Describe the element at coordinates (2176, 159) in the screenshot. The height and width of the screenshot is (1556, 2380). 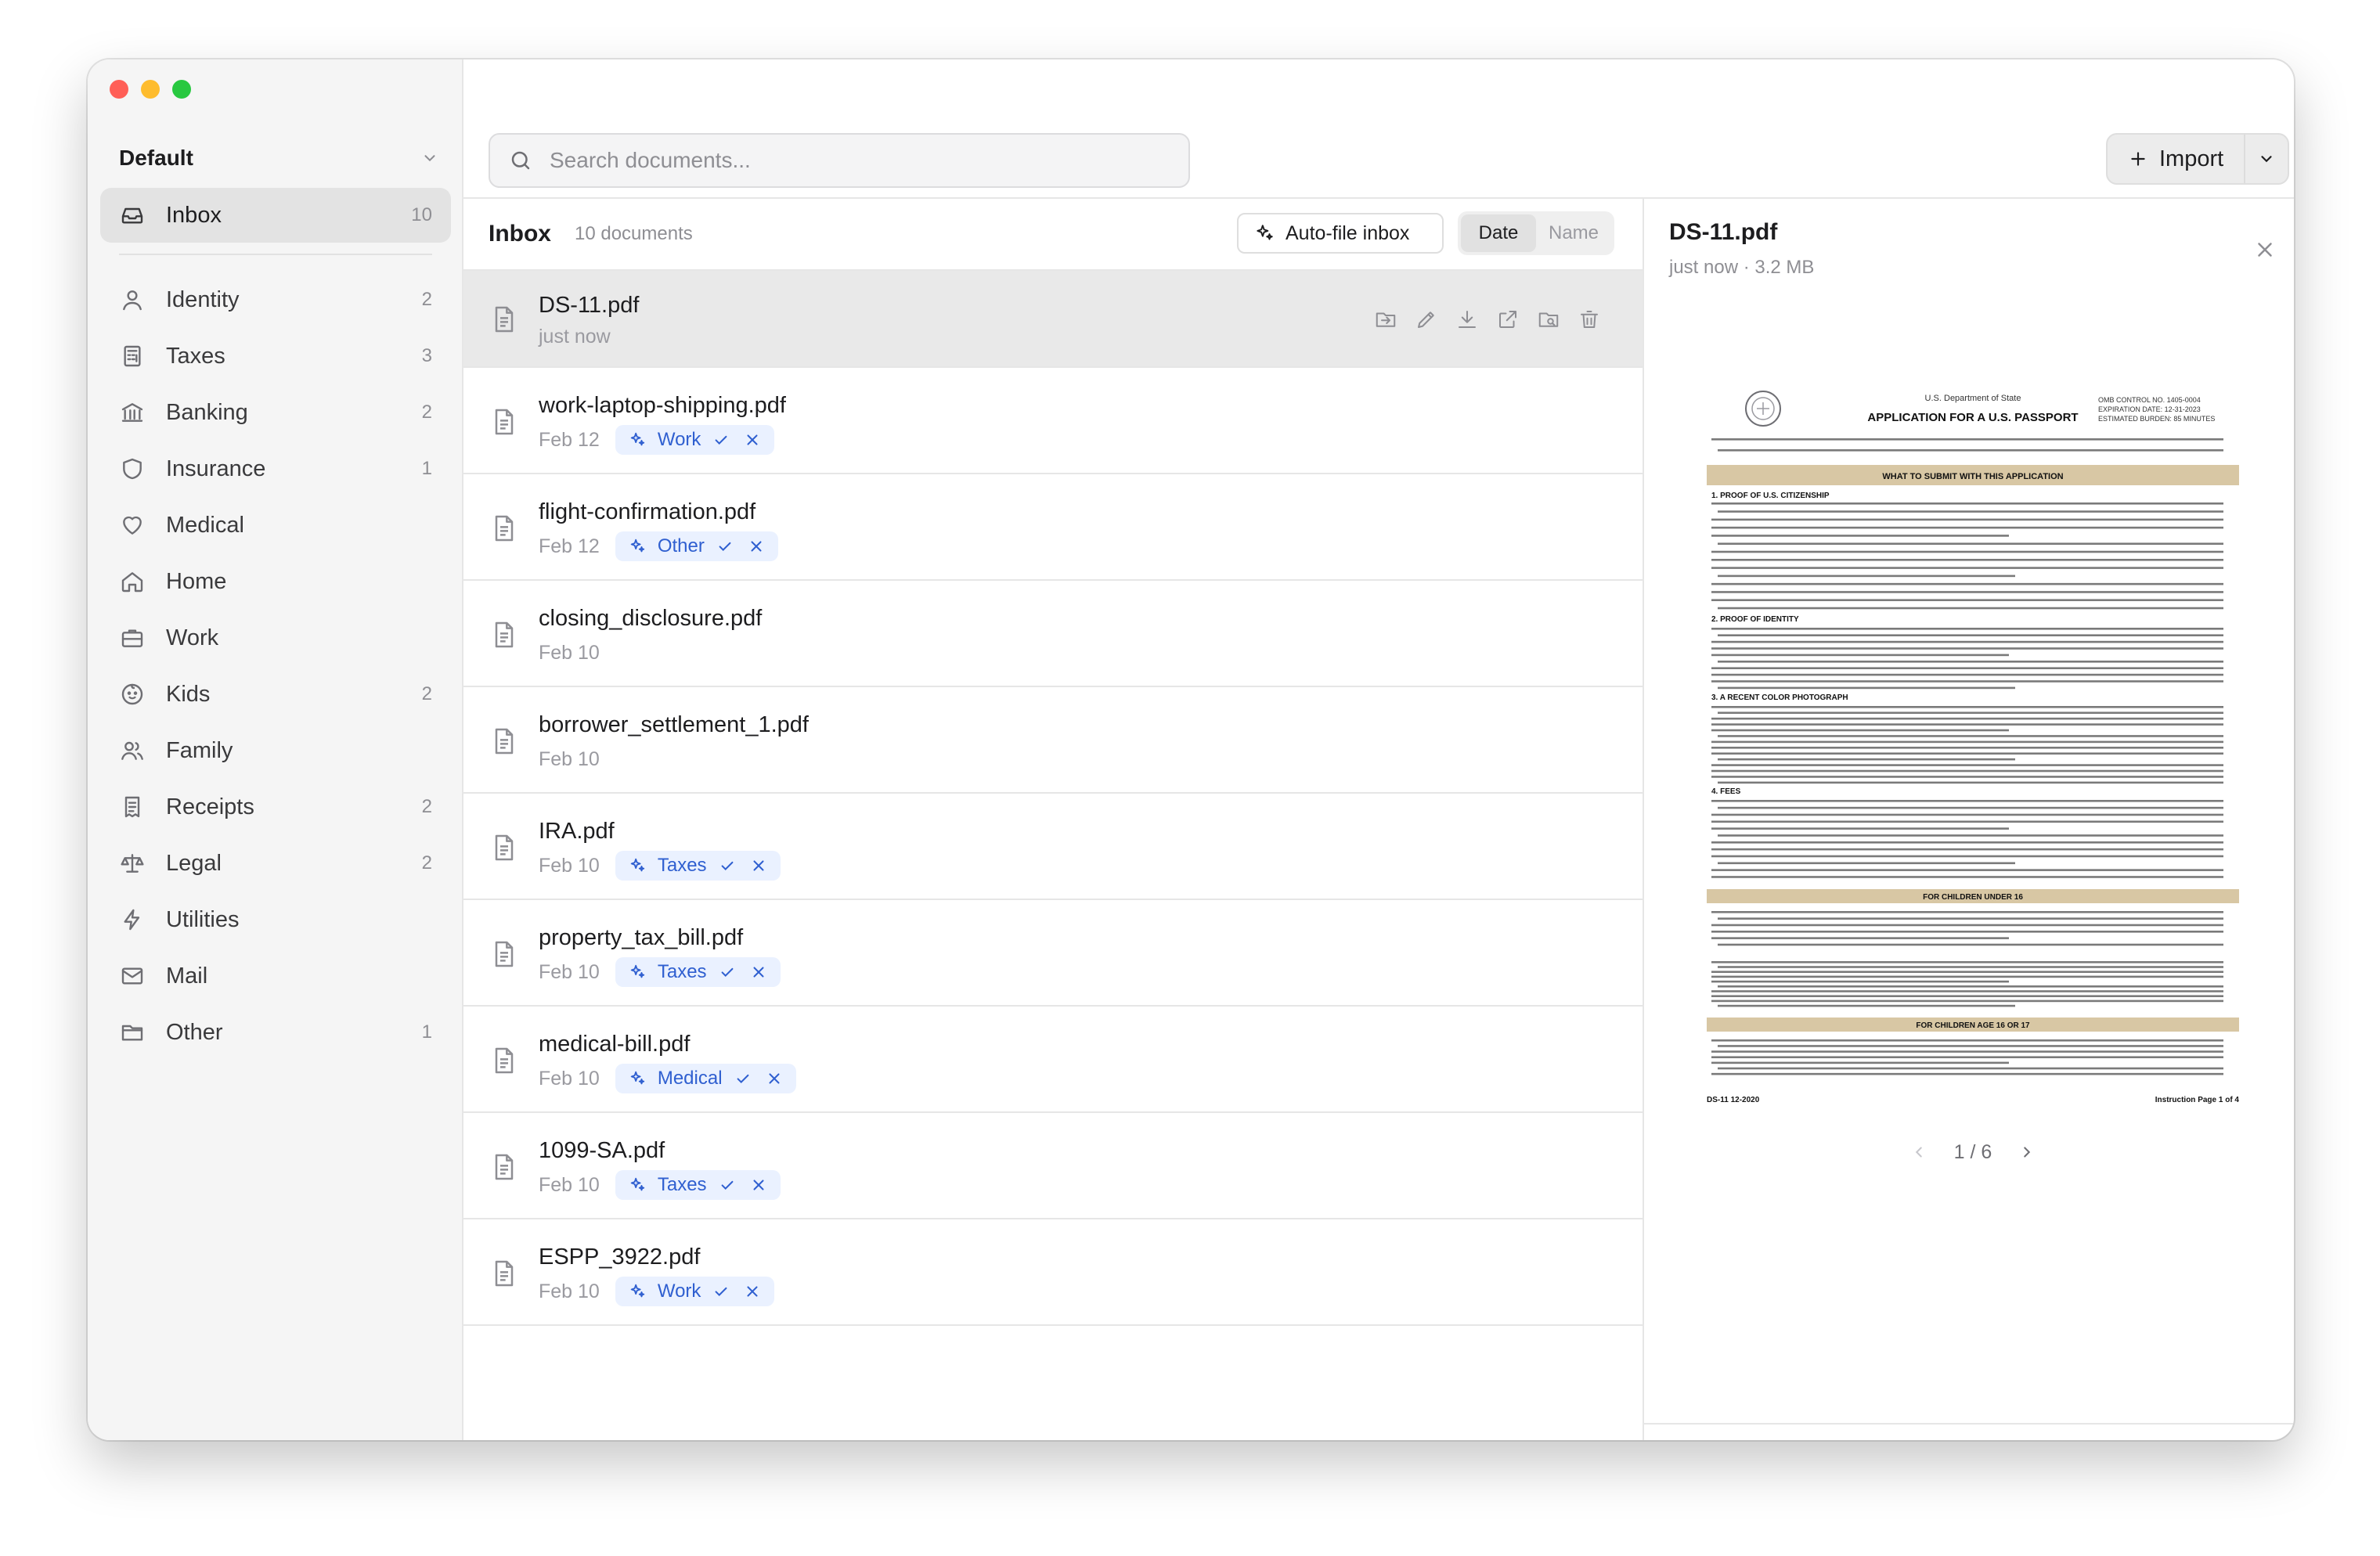
I see `import-button: Import` at that location.